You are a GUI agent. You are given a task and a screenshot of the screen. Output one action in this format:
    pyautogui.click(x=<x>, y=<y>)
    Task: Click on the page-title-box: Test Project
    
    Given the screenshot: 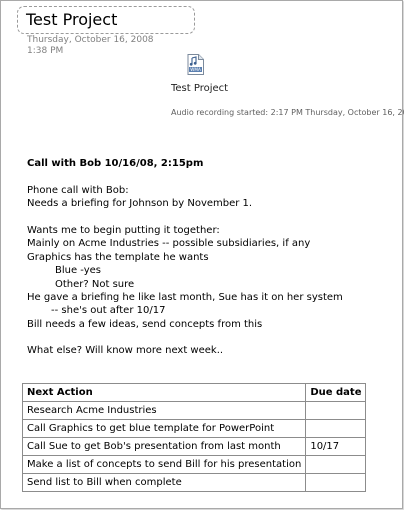 What is the action you would take?
    pyautogui.click(x=106, y=20)
    